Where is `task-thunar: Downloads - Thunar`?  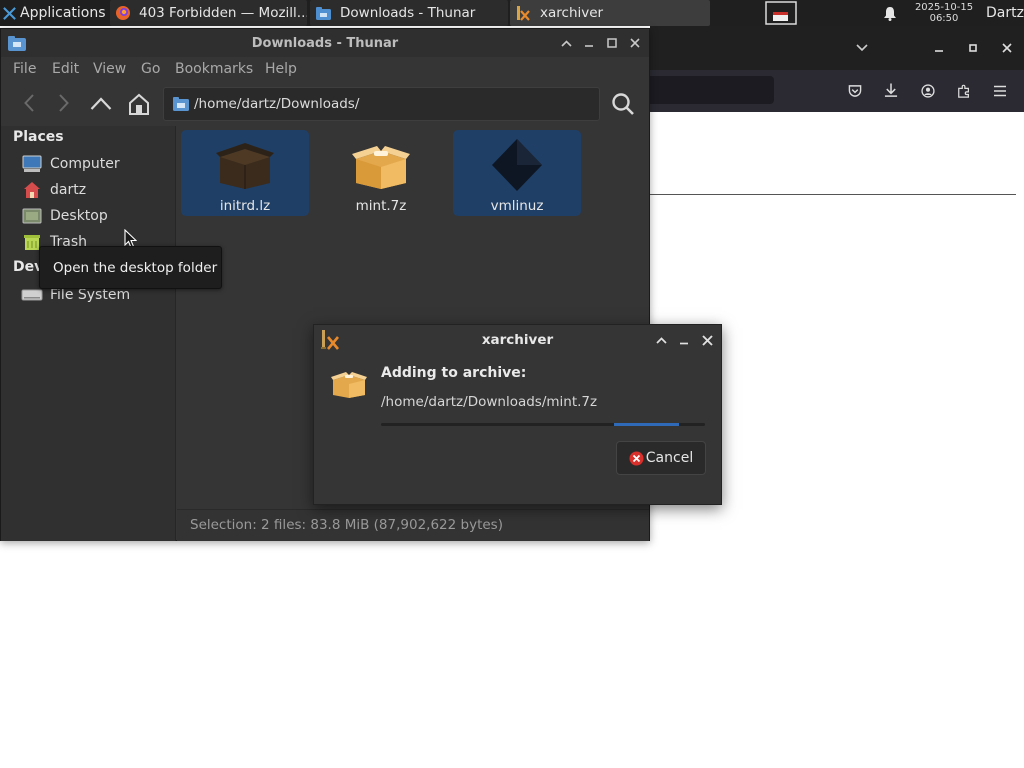 task-thunar: Downloads - Thunar is located at coordinates (409, 13).